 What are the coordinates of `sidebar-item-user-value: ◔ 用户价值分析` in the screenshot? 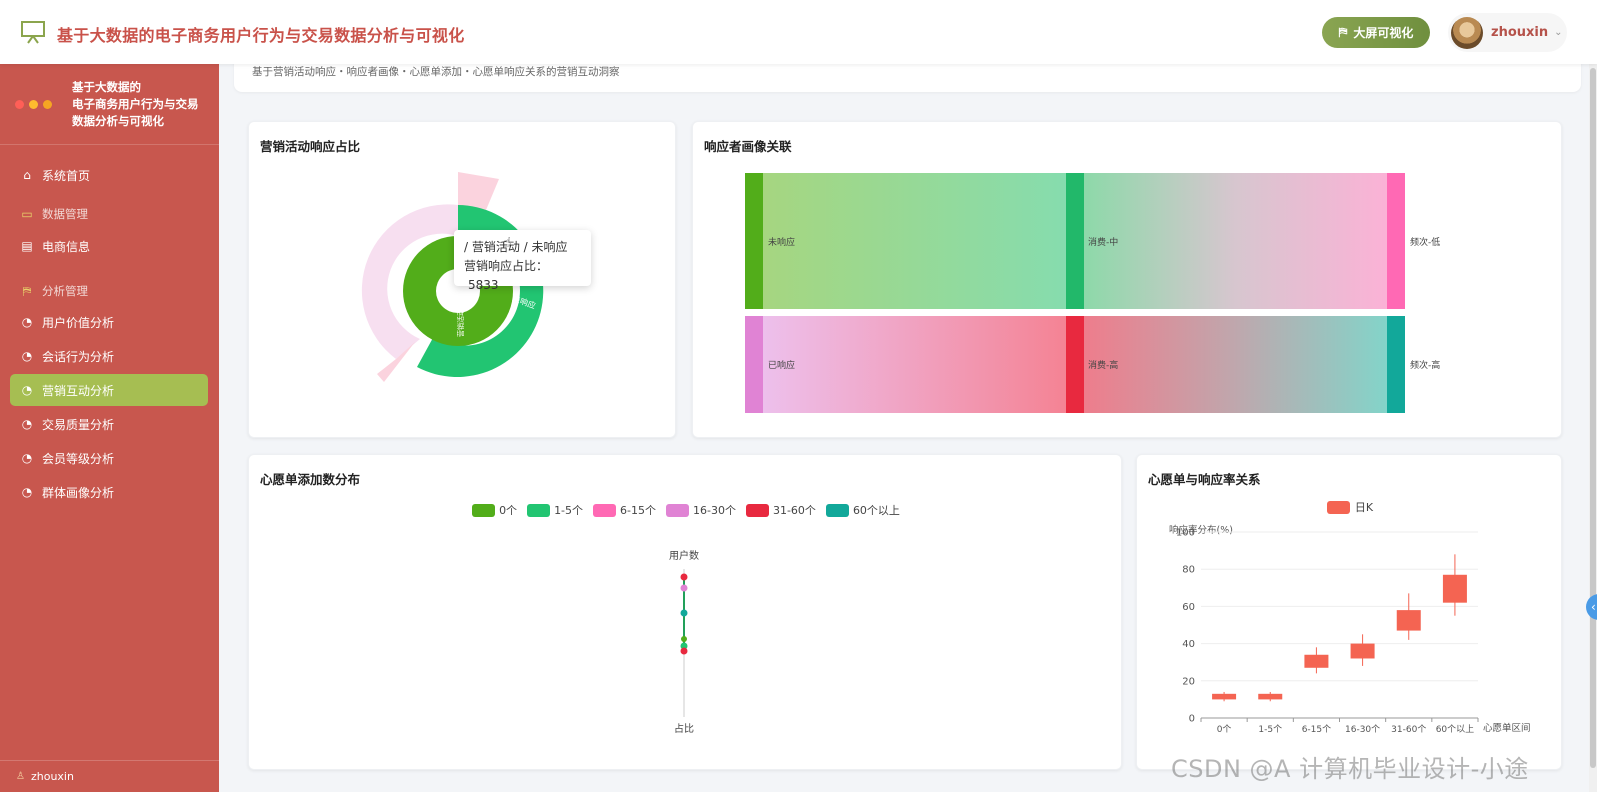 It's located at (109, 322).